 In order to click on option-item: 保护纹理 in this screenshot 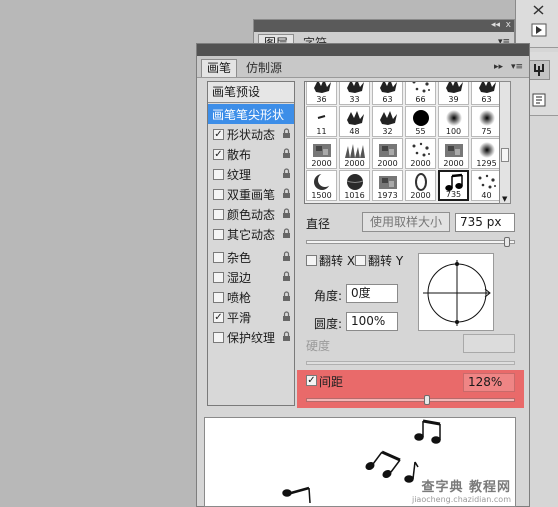, I will do `click(251, 337)`.